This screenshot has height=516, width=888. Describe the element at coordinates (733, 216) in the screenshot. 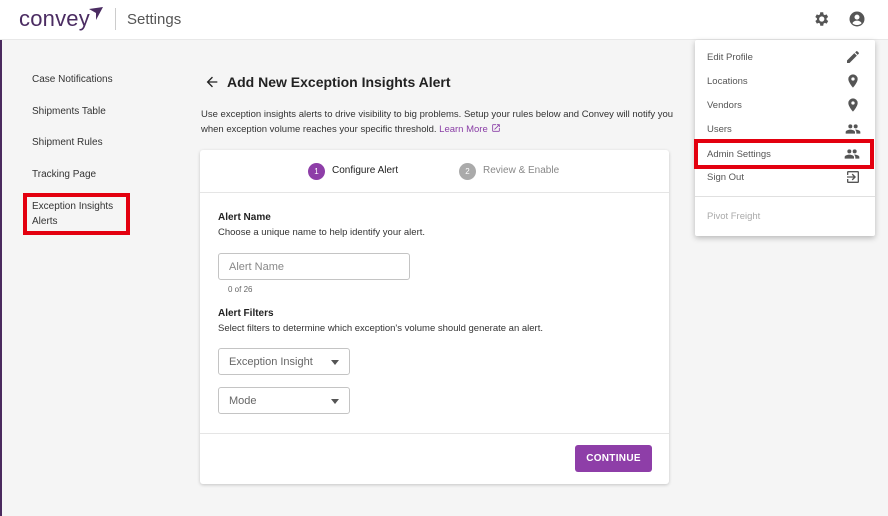

I see `organization-name: Pivot Freight` at that location.